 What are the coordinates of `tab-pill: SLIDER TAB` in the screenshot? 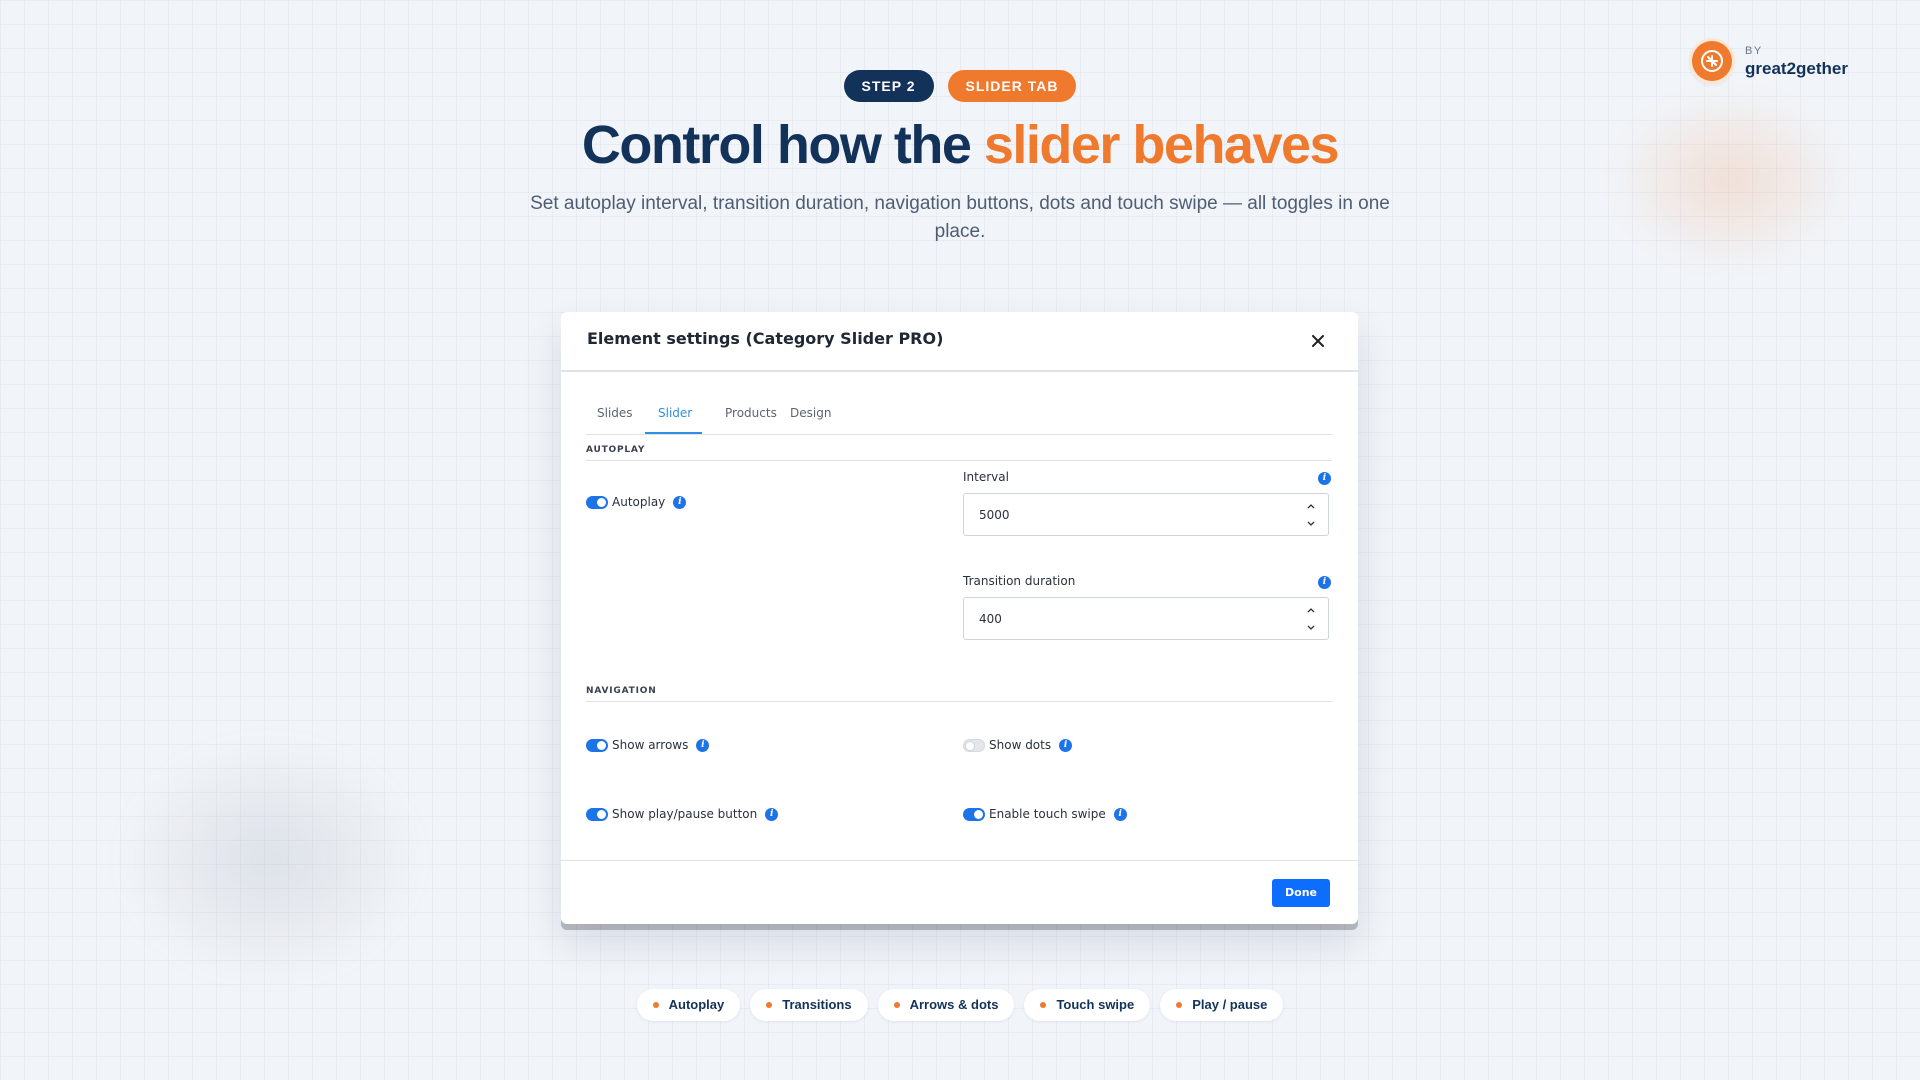 It's located at (1012, 86).